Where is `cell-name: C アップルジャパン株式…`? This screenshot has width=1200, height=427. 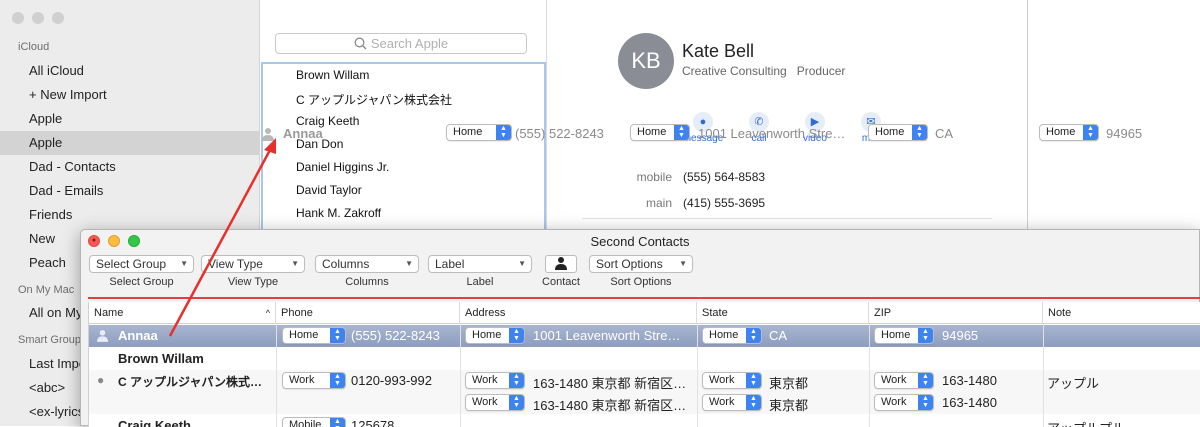
cell-name: C アップルジャパン株式… is located at coordinates (190, 382).